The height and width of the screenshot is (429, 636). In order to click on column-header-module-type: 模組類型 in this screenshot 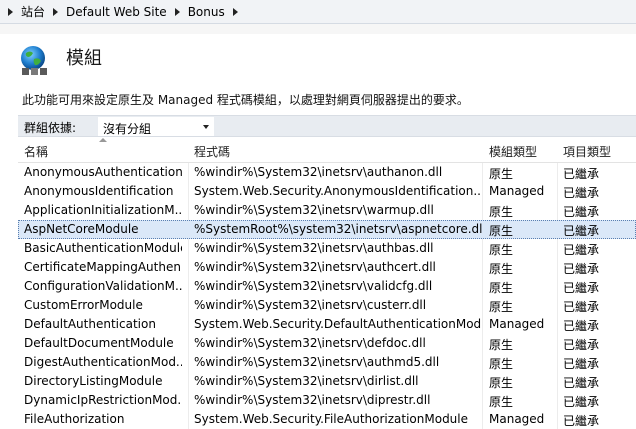, I will do `click(513, 151)`.